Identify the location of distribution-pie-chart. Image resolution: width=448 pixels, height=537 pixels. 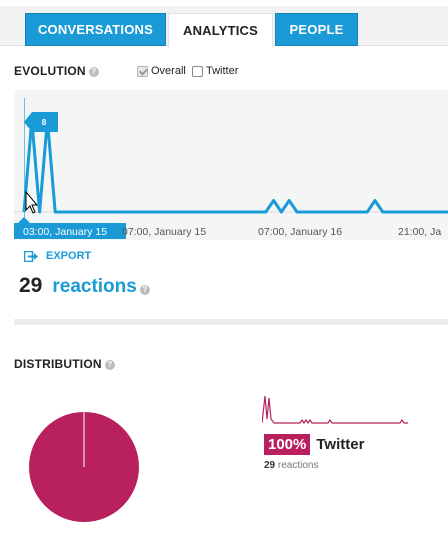
(84, 467).